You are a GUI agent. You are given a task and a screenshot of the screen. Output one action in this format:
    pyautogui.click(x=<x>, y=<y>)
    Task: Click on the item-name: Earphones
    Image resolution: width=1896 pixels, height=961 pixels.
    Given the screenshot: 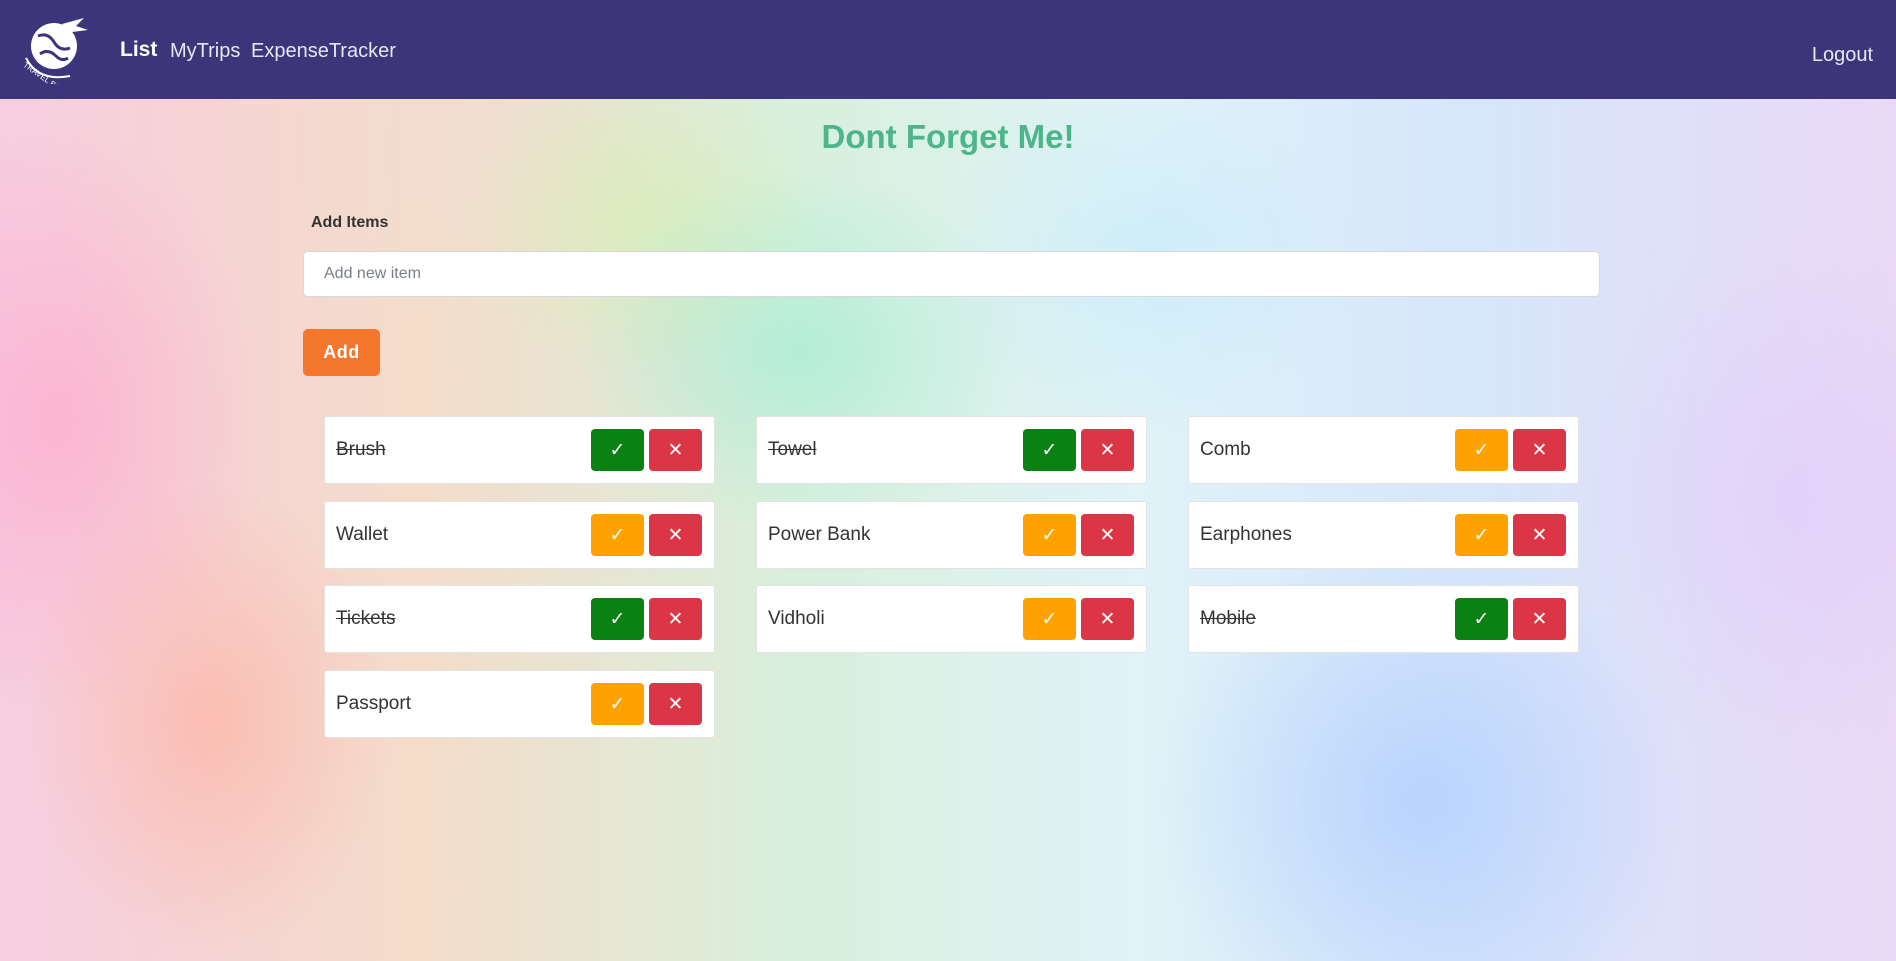 What is the action you would take?
    pyautogui.click(x=1246, y=534)
    